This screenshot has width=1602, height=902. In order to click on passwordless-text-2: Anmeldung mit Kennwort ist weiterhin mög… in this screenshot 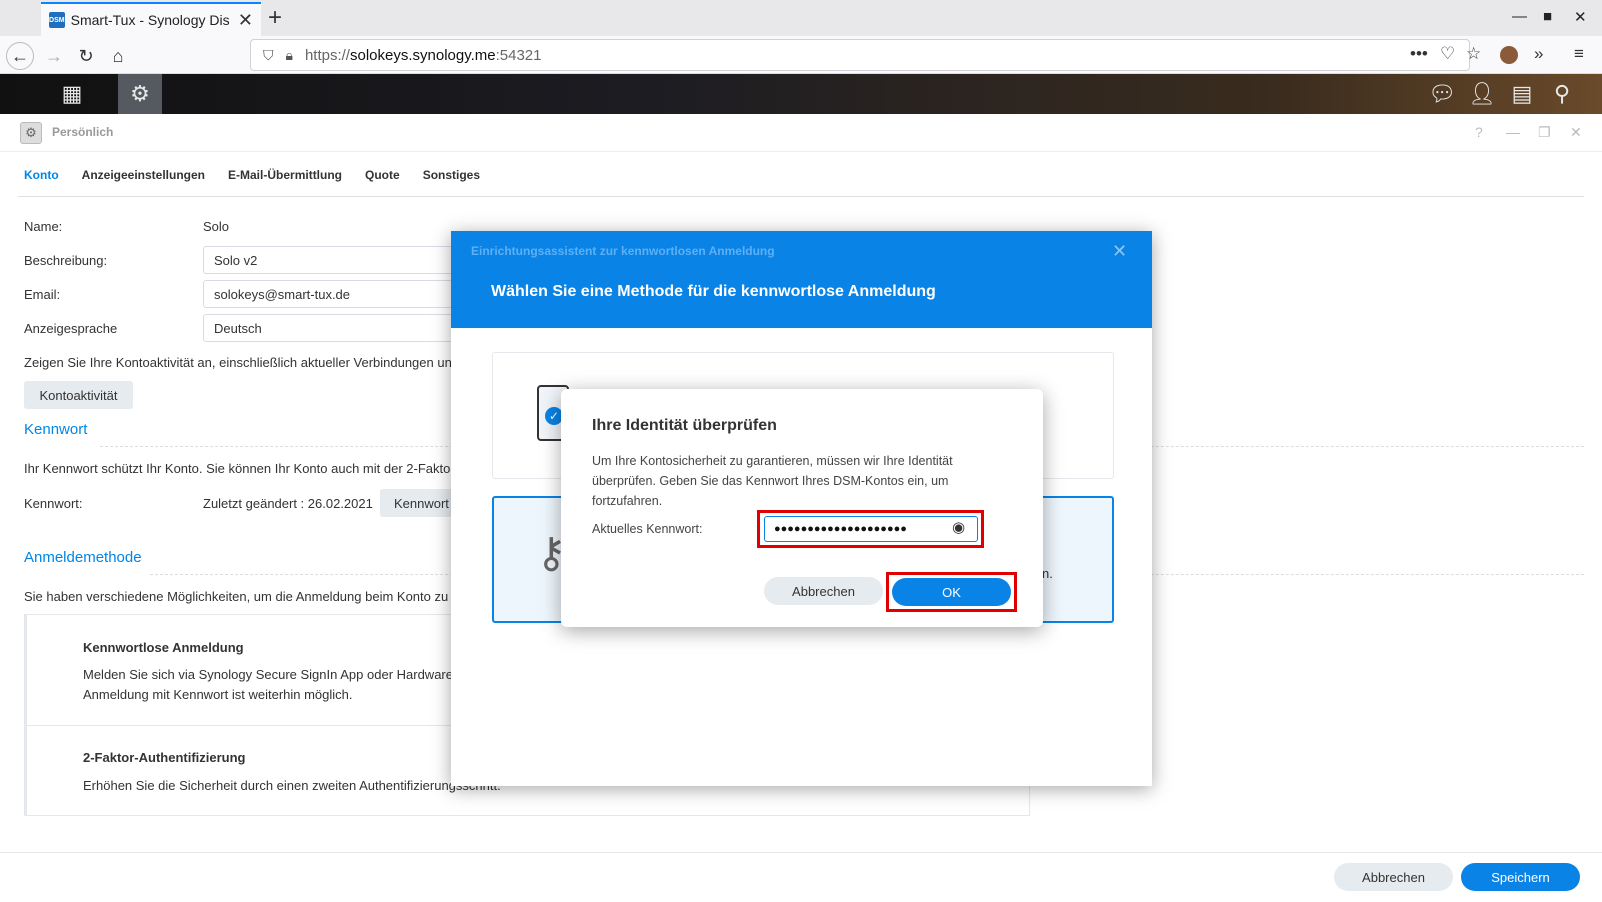, I will do `click(218, 694)`.